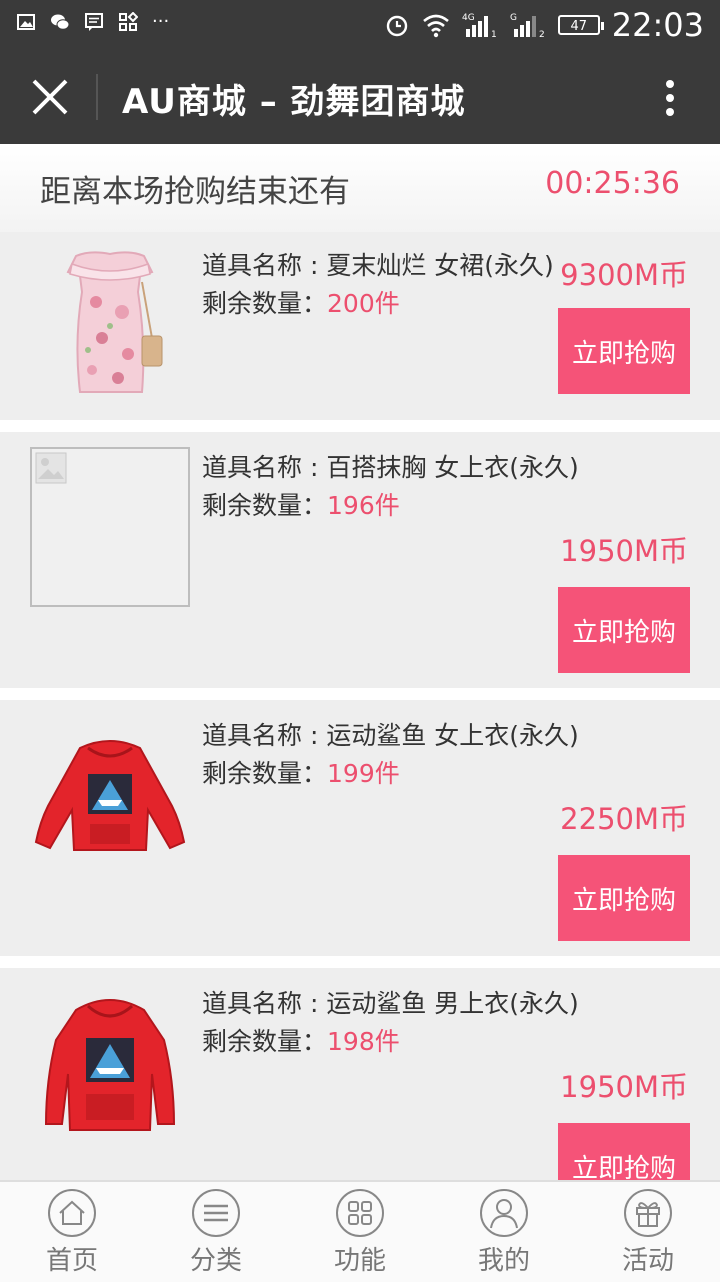 This screenshot has width=720, height=1282. I want to click on user-icon, so click(504, 1213).